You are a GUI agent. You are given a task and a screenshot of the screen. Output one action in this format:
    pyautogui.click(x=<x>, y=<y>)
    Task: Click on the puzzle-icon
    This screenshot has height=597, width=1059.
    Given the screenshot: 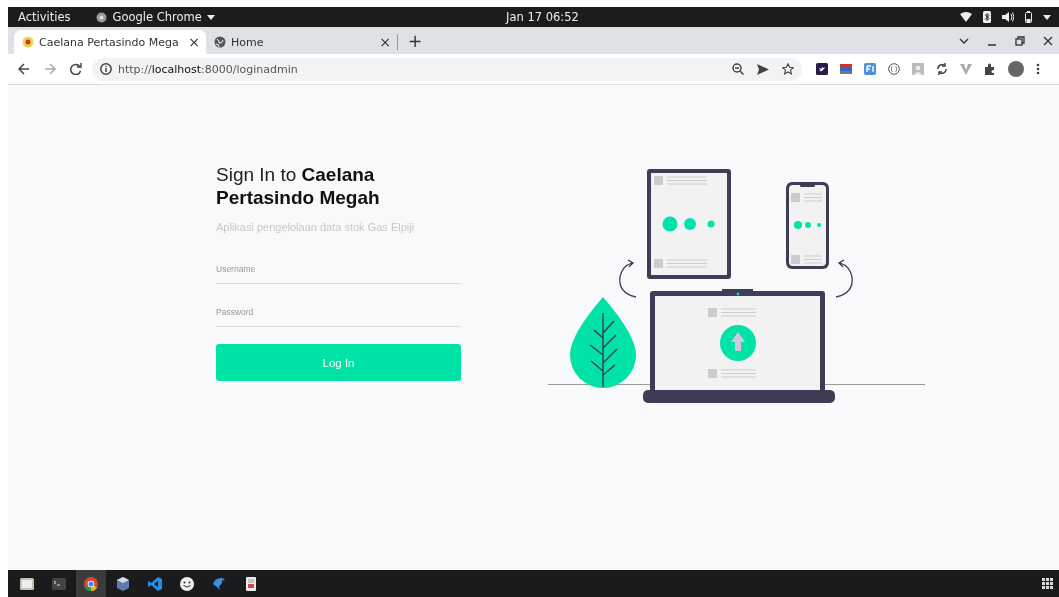 What is the action you would take?
    pyautogui.click(x=990, y=69)
    